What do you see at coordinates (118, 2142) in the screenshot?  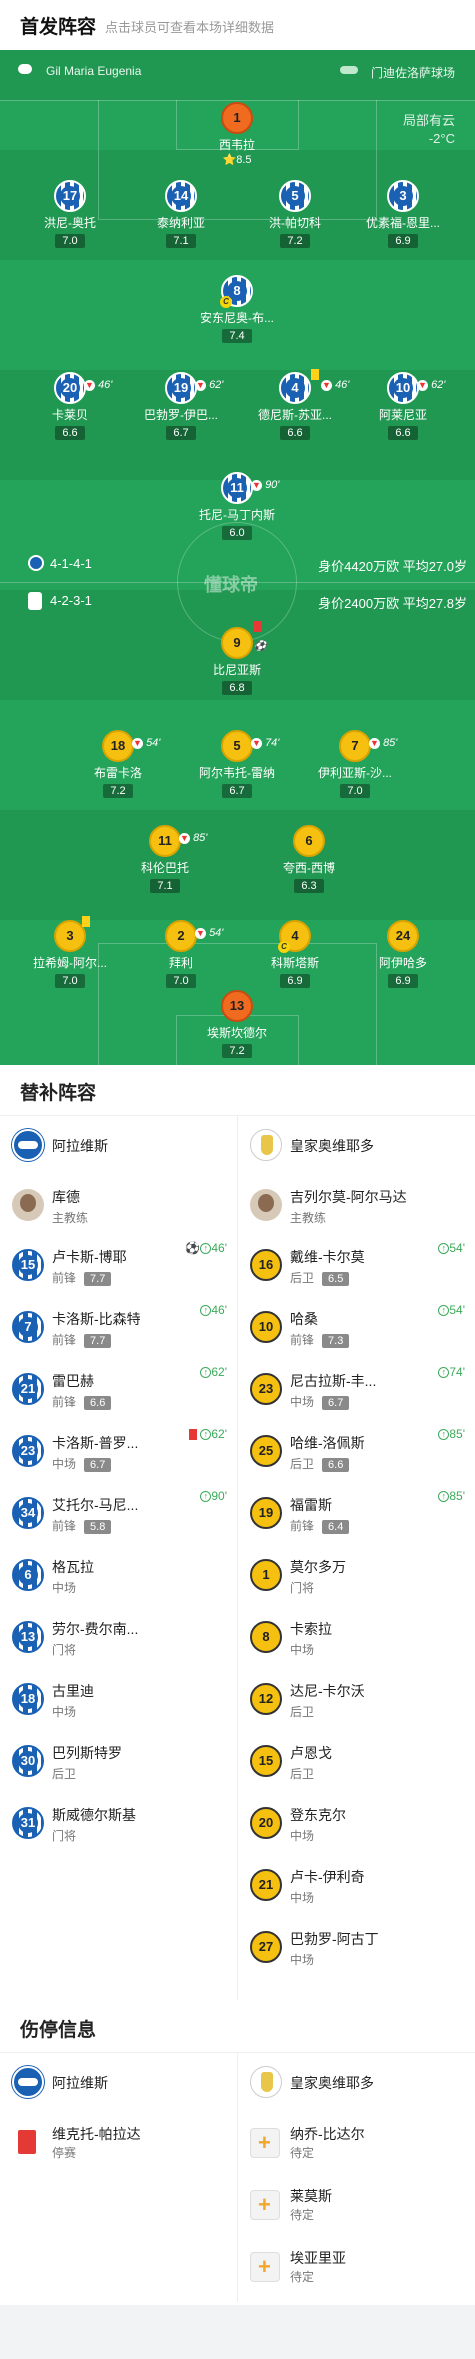 I see `injury-row: 维克托-帕拉达 停赛` at bounding box center [118, 2142].